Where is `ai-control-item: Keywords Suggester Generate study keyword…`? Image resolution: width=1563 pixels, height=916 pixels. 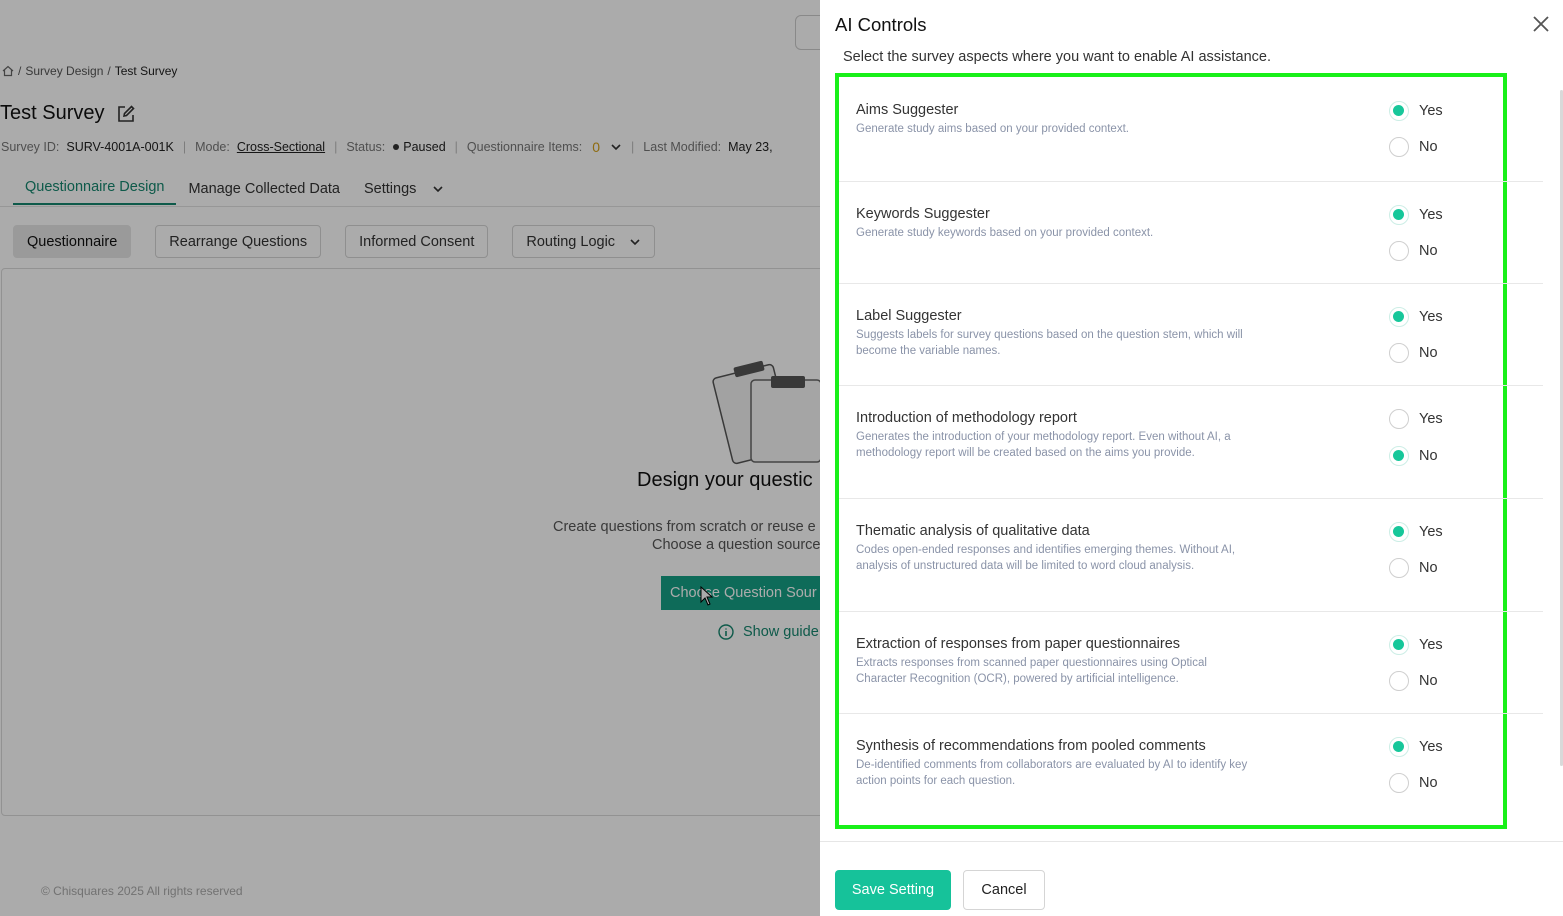 ai-control-item: Keywords Suggester Generate study keyword… is located at coordinates (1056, 223).